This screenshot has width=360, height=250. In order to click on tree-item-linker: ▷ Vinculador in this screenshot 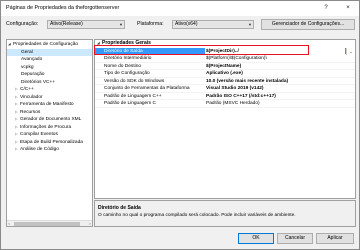, I will do `click(29, 98)`.